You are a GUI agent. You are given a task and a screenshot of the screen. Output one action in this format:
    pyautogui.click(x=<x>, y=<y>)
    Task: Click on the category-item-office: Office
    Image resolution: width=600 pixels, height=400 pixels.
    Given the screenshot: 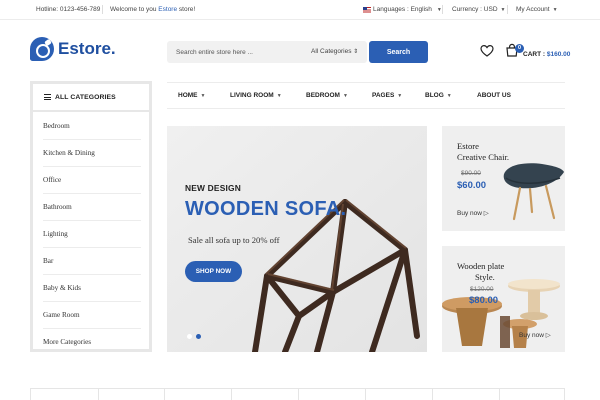 What is the action you would take?
    pyautogui.click(x=92, y=180)
    